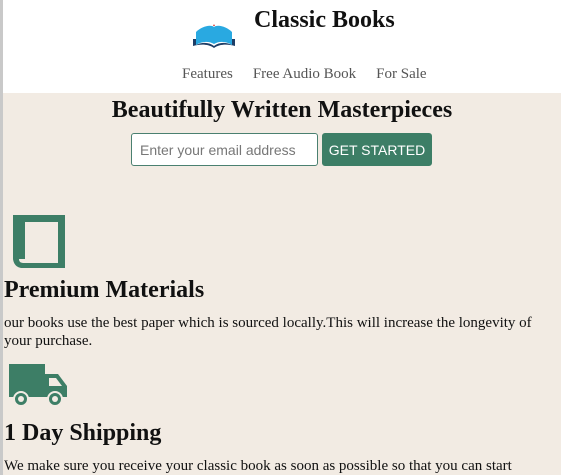  I want to click on nav-link-free-audio-book: Free Audio Book, so click(304, 74).